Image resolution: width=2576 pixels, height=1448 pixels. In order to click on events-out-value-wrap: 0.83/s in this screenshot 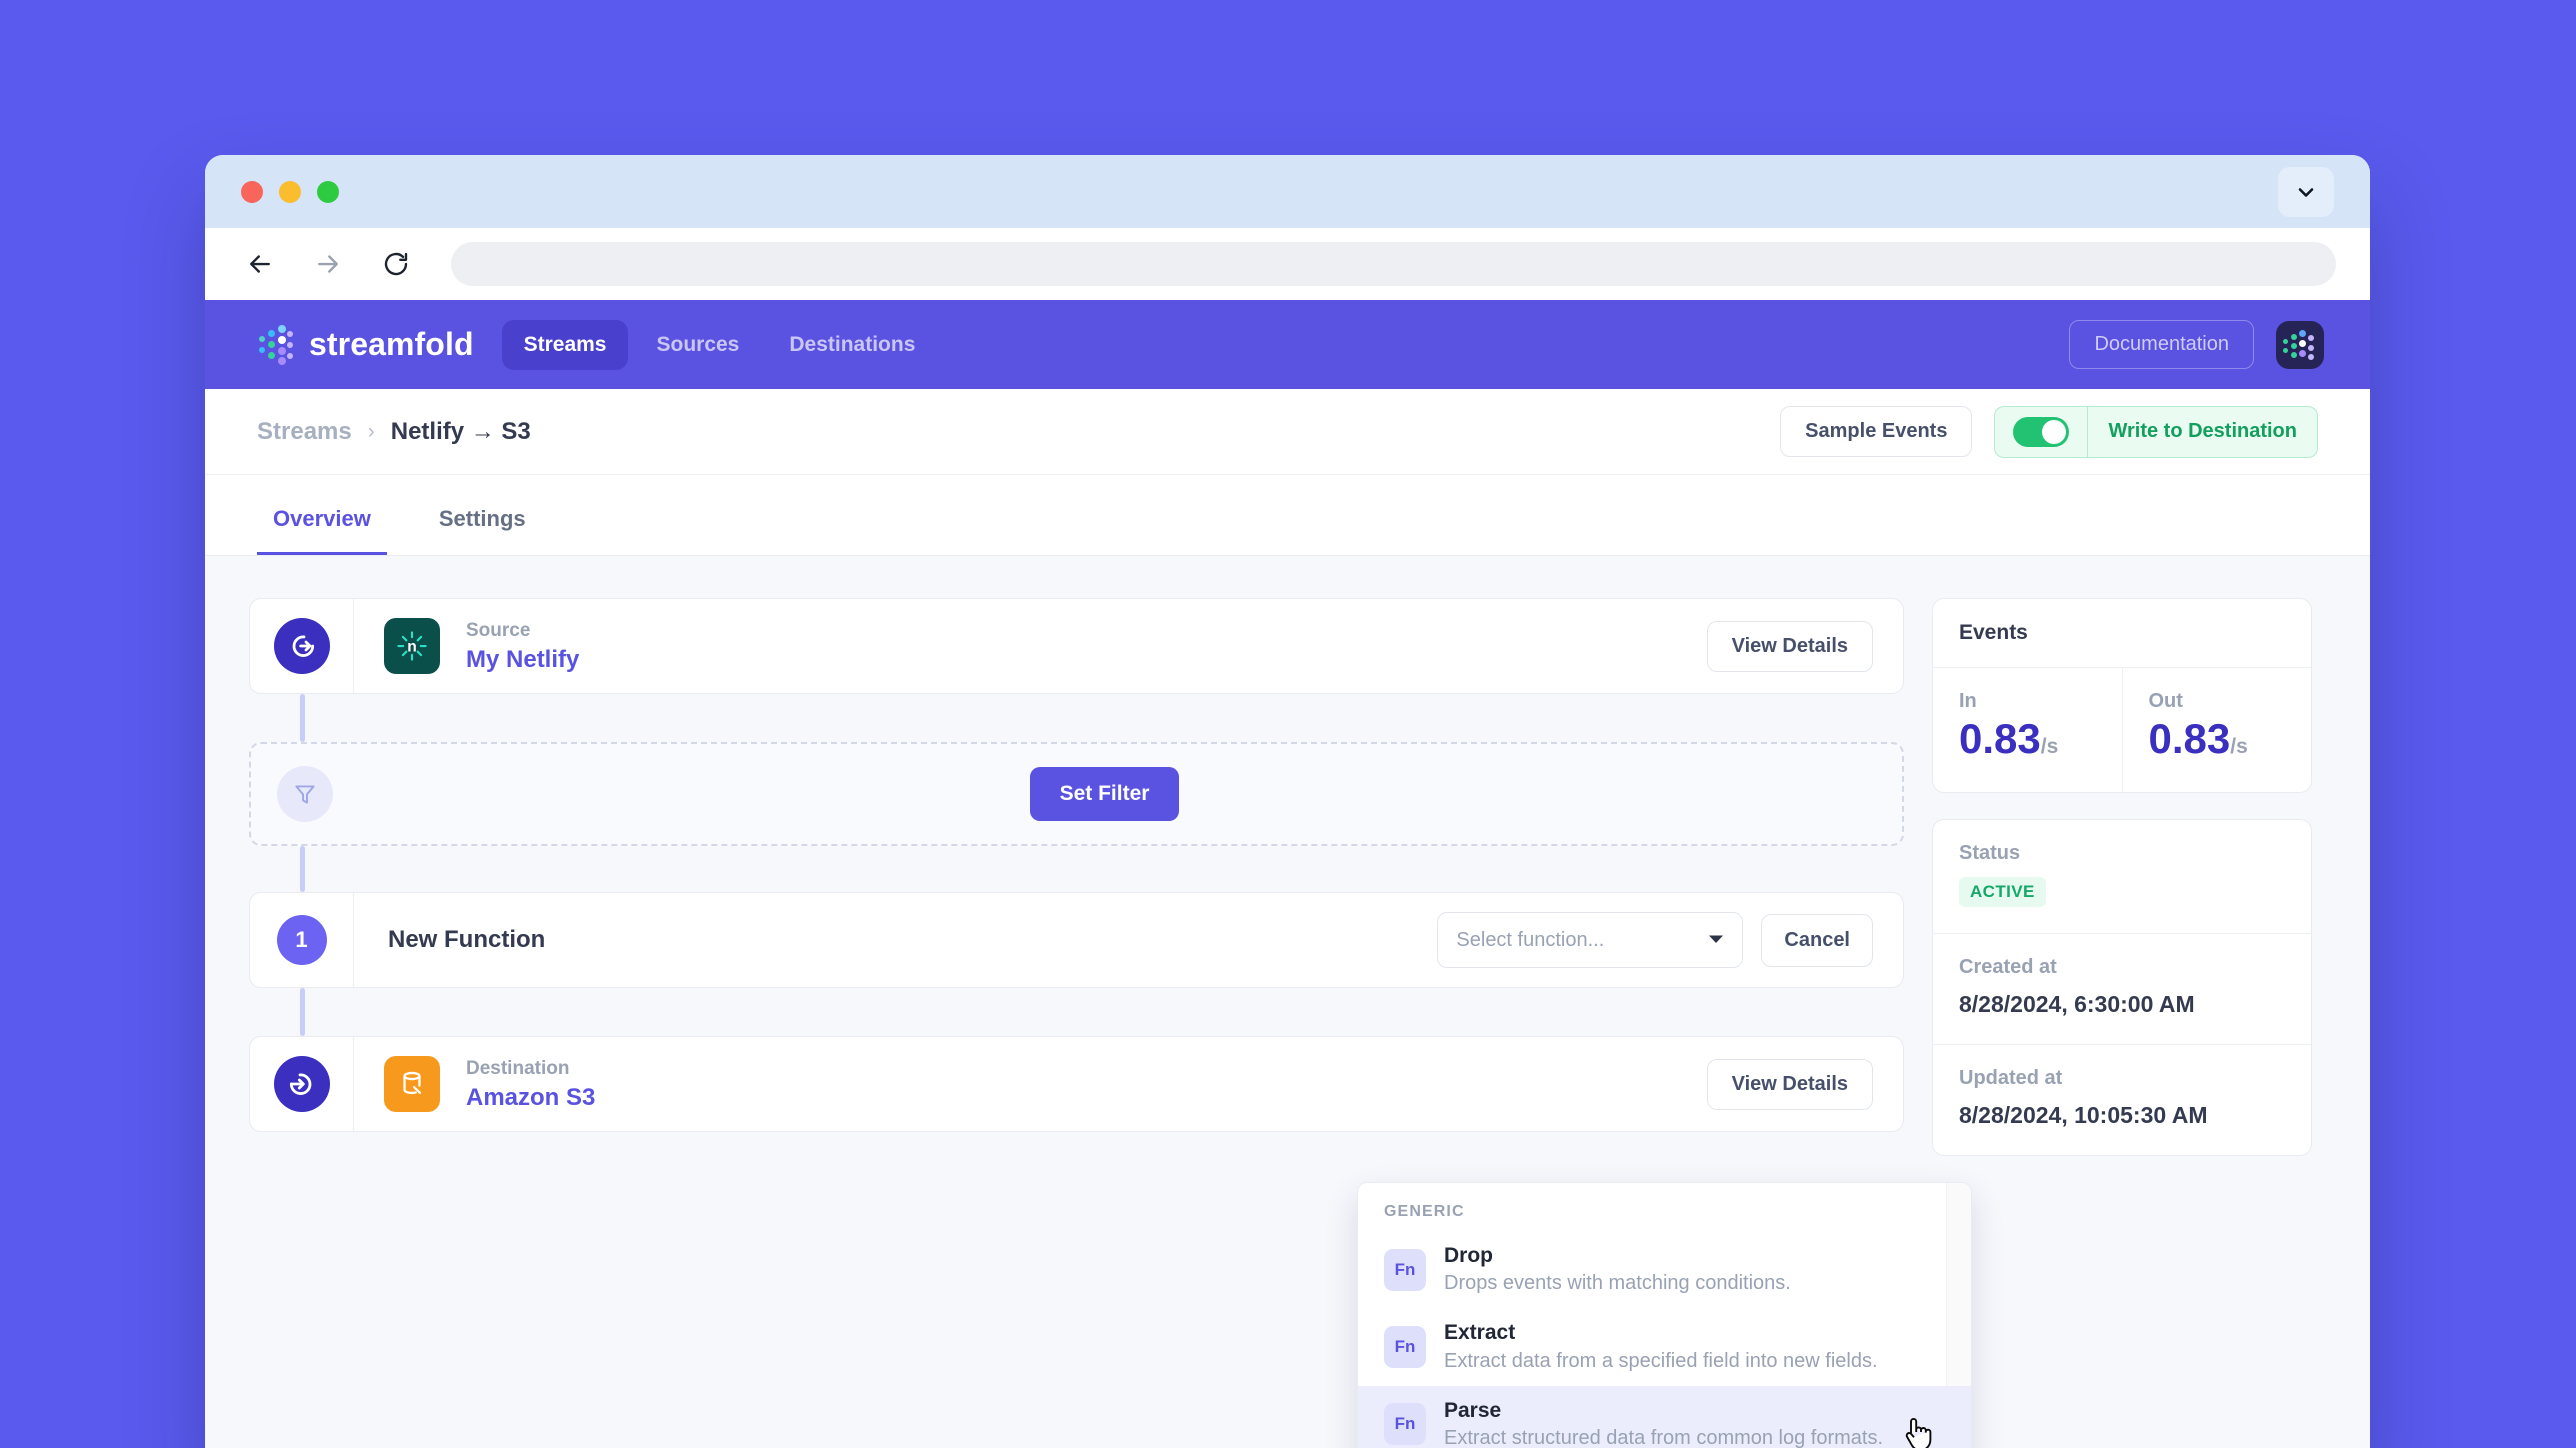, I will do `click(2217, 739)`.